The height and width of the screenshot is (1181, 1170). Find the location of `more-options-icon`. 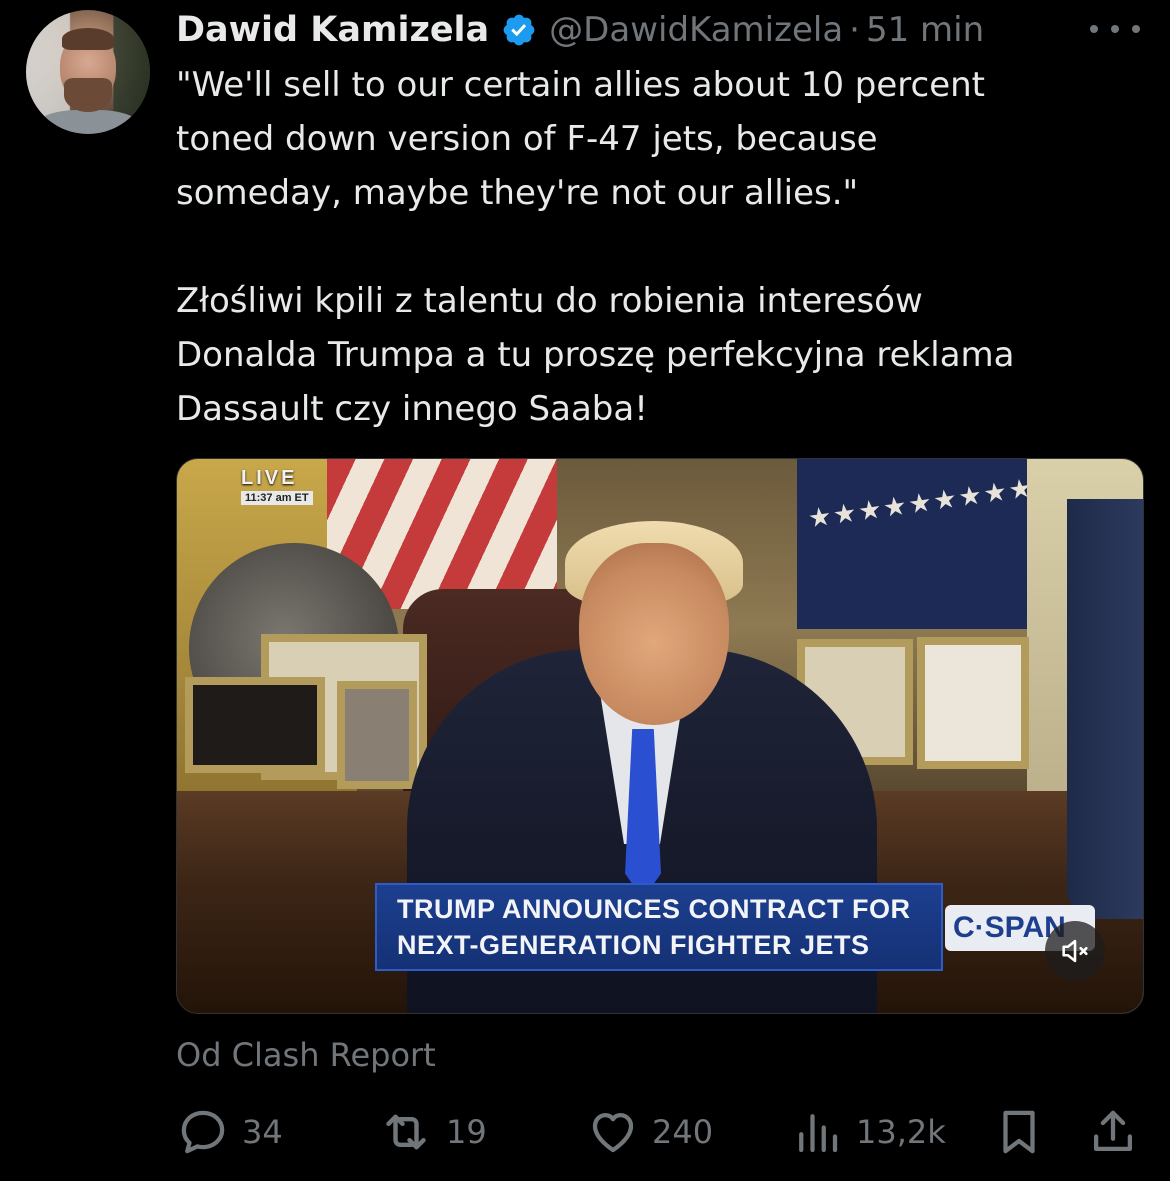

more-options-icon is located at coordinates (1115, 29).